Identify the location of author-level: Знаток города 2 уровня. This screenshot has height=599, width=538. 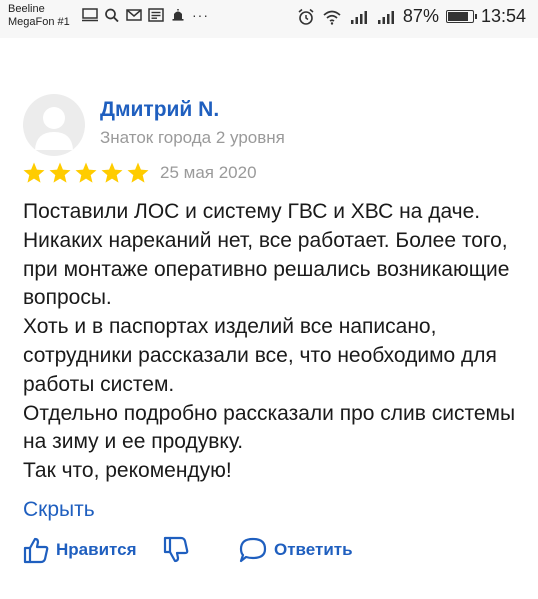
(192, 137).